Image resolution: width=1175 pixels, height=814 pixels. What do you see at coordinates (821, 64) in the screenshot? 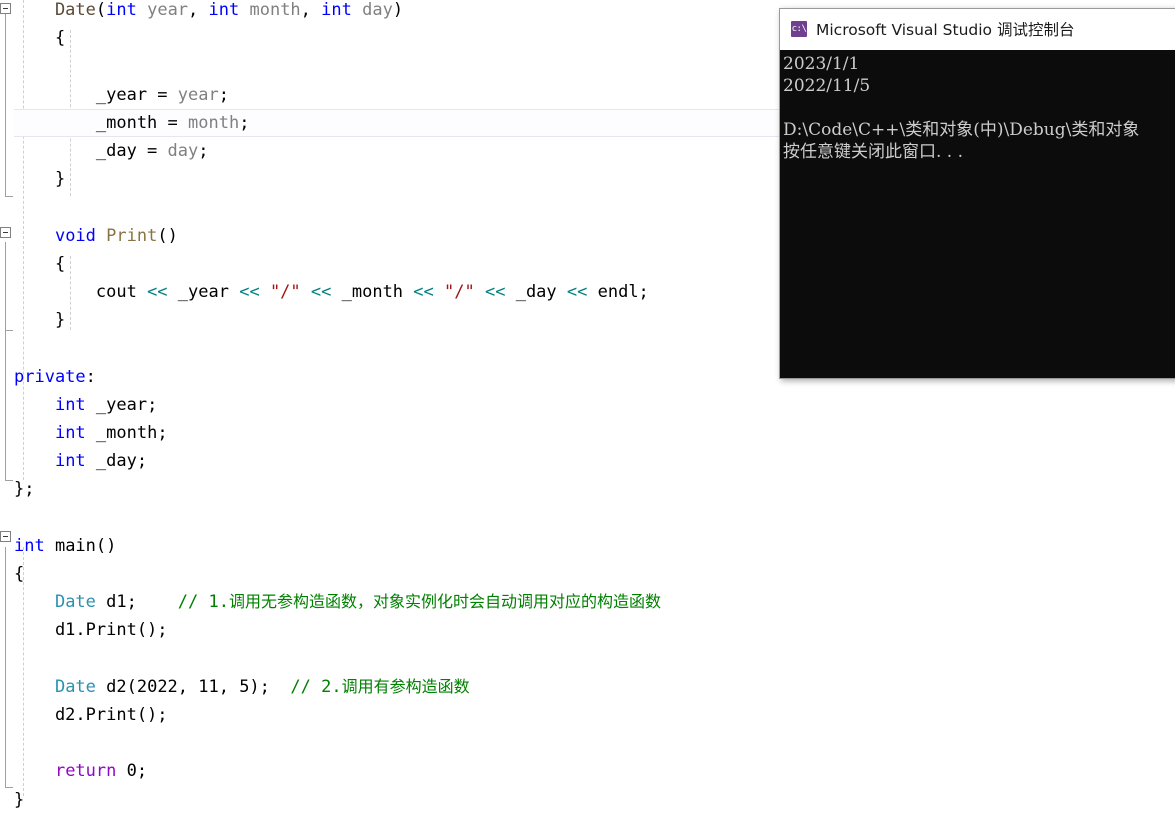
I see `console-output-line: 2023/1/1` at bounding box center [821, 64].